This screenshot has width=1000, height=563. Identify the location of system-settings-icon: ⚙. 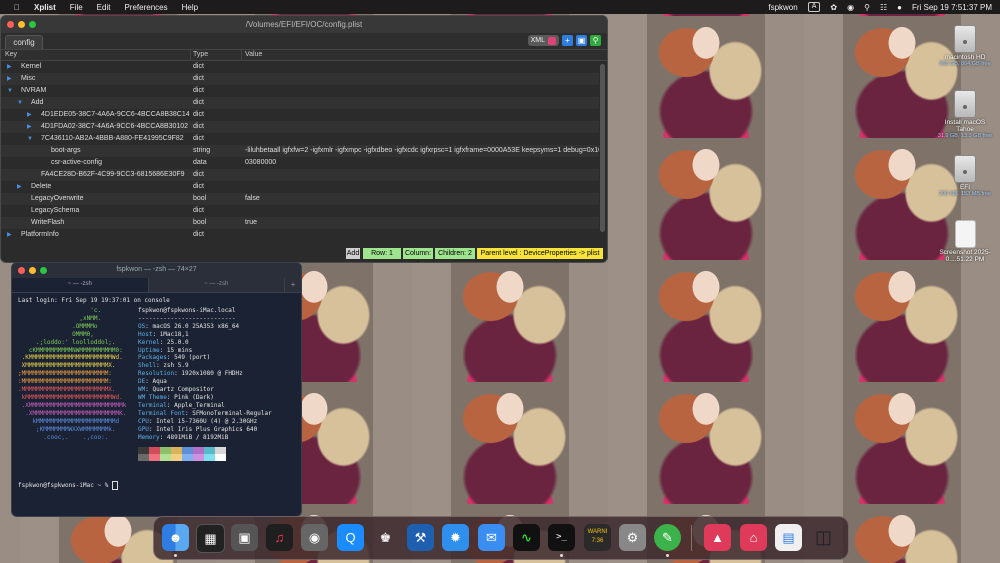
(632, 537).